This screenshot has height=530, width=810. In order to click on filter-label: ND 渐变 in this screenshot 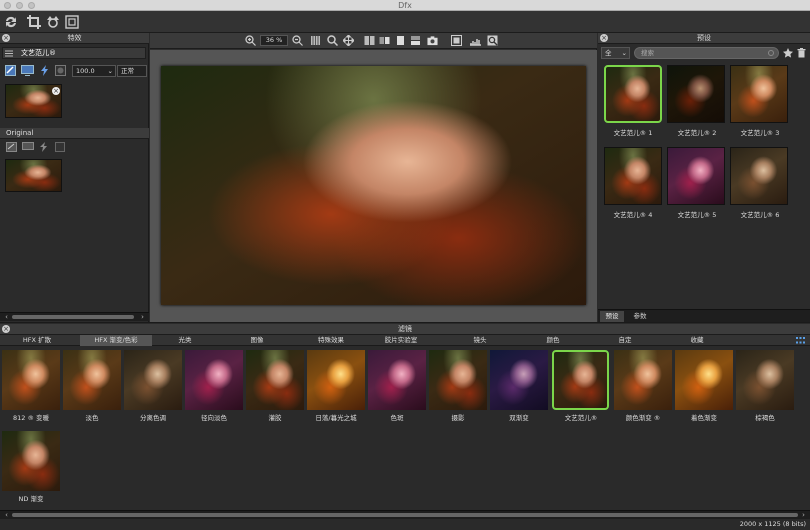, I will do `click(31, 499)`.